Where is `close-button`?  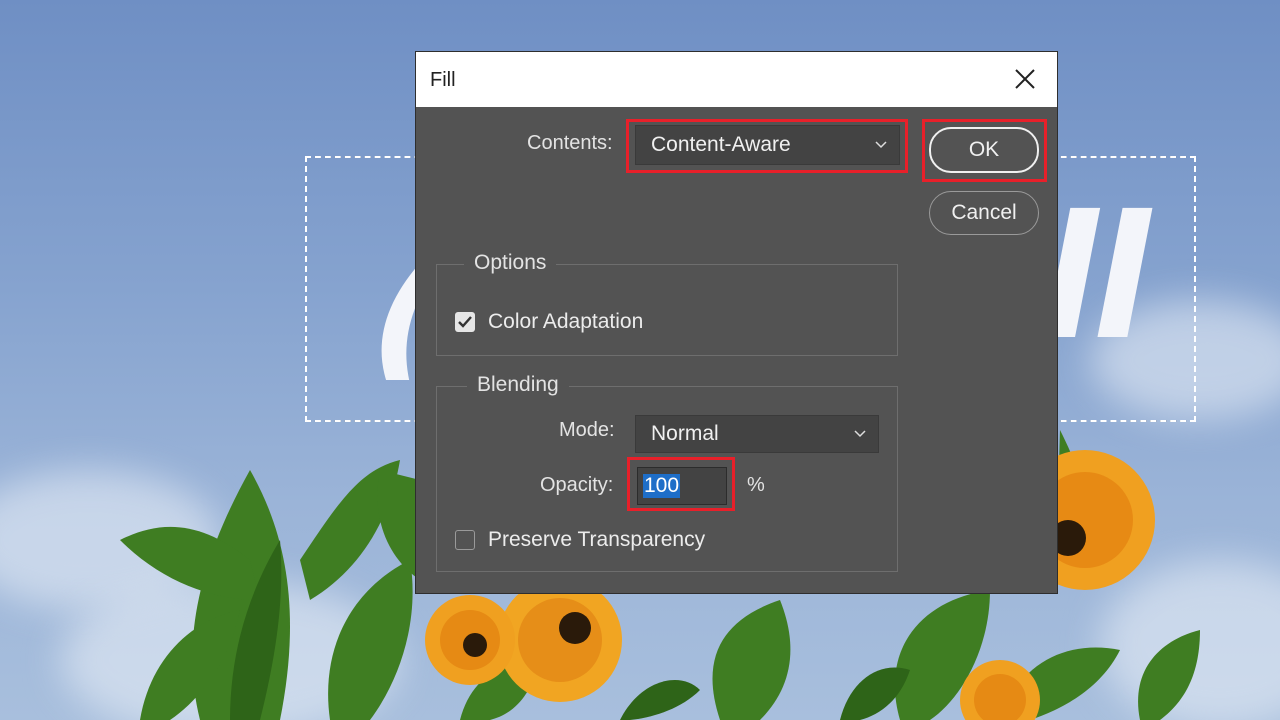 close-button is located at coordinates (1025, 79).